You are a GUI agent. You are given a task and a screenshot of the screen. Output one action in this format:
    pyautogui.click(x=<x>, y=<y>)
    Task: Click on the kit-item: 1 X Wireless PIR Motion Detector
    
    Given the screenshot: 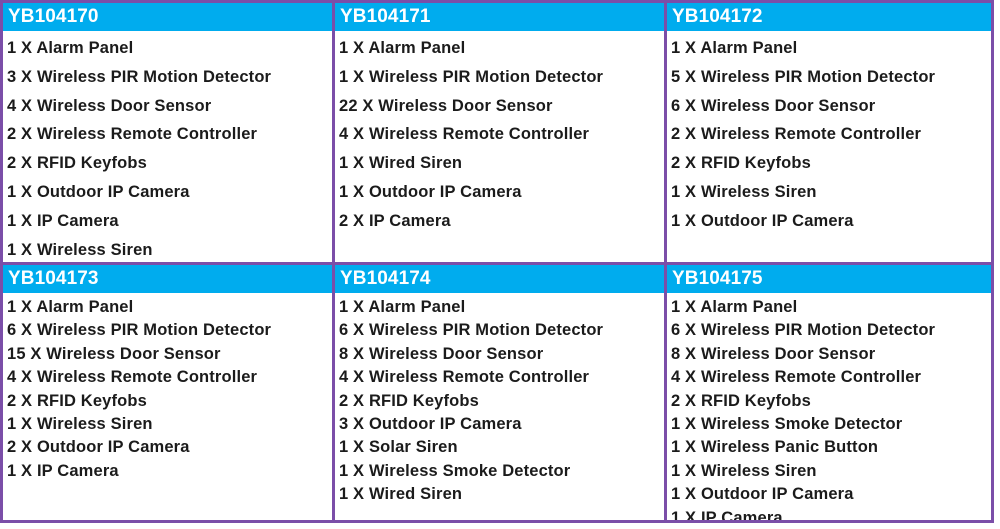 What is the action you would take?
    pyautogui.click(x=471, y=76)
    